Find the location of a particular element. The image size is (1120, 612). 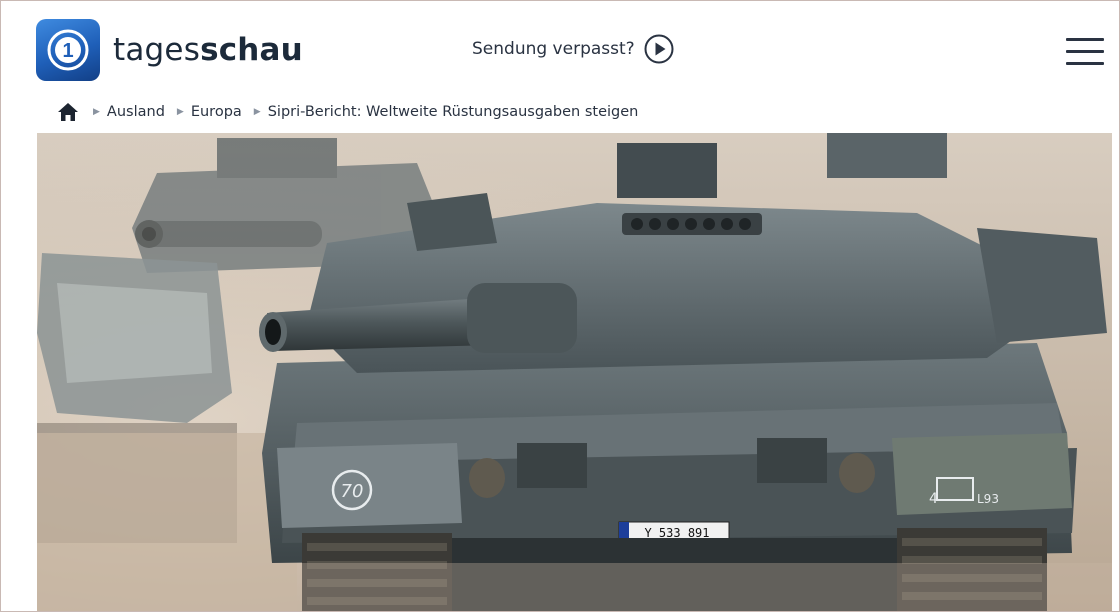

sendung-verpasst-label: Sendung verpasst? is located at coordinates (553, 49).